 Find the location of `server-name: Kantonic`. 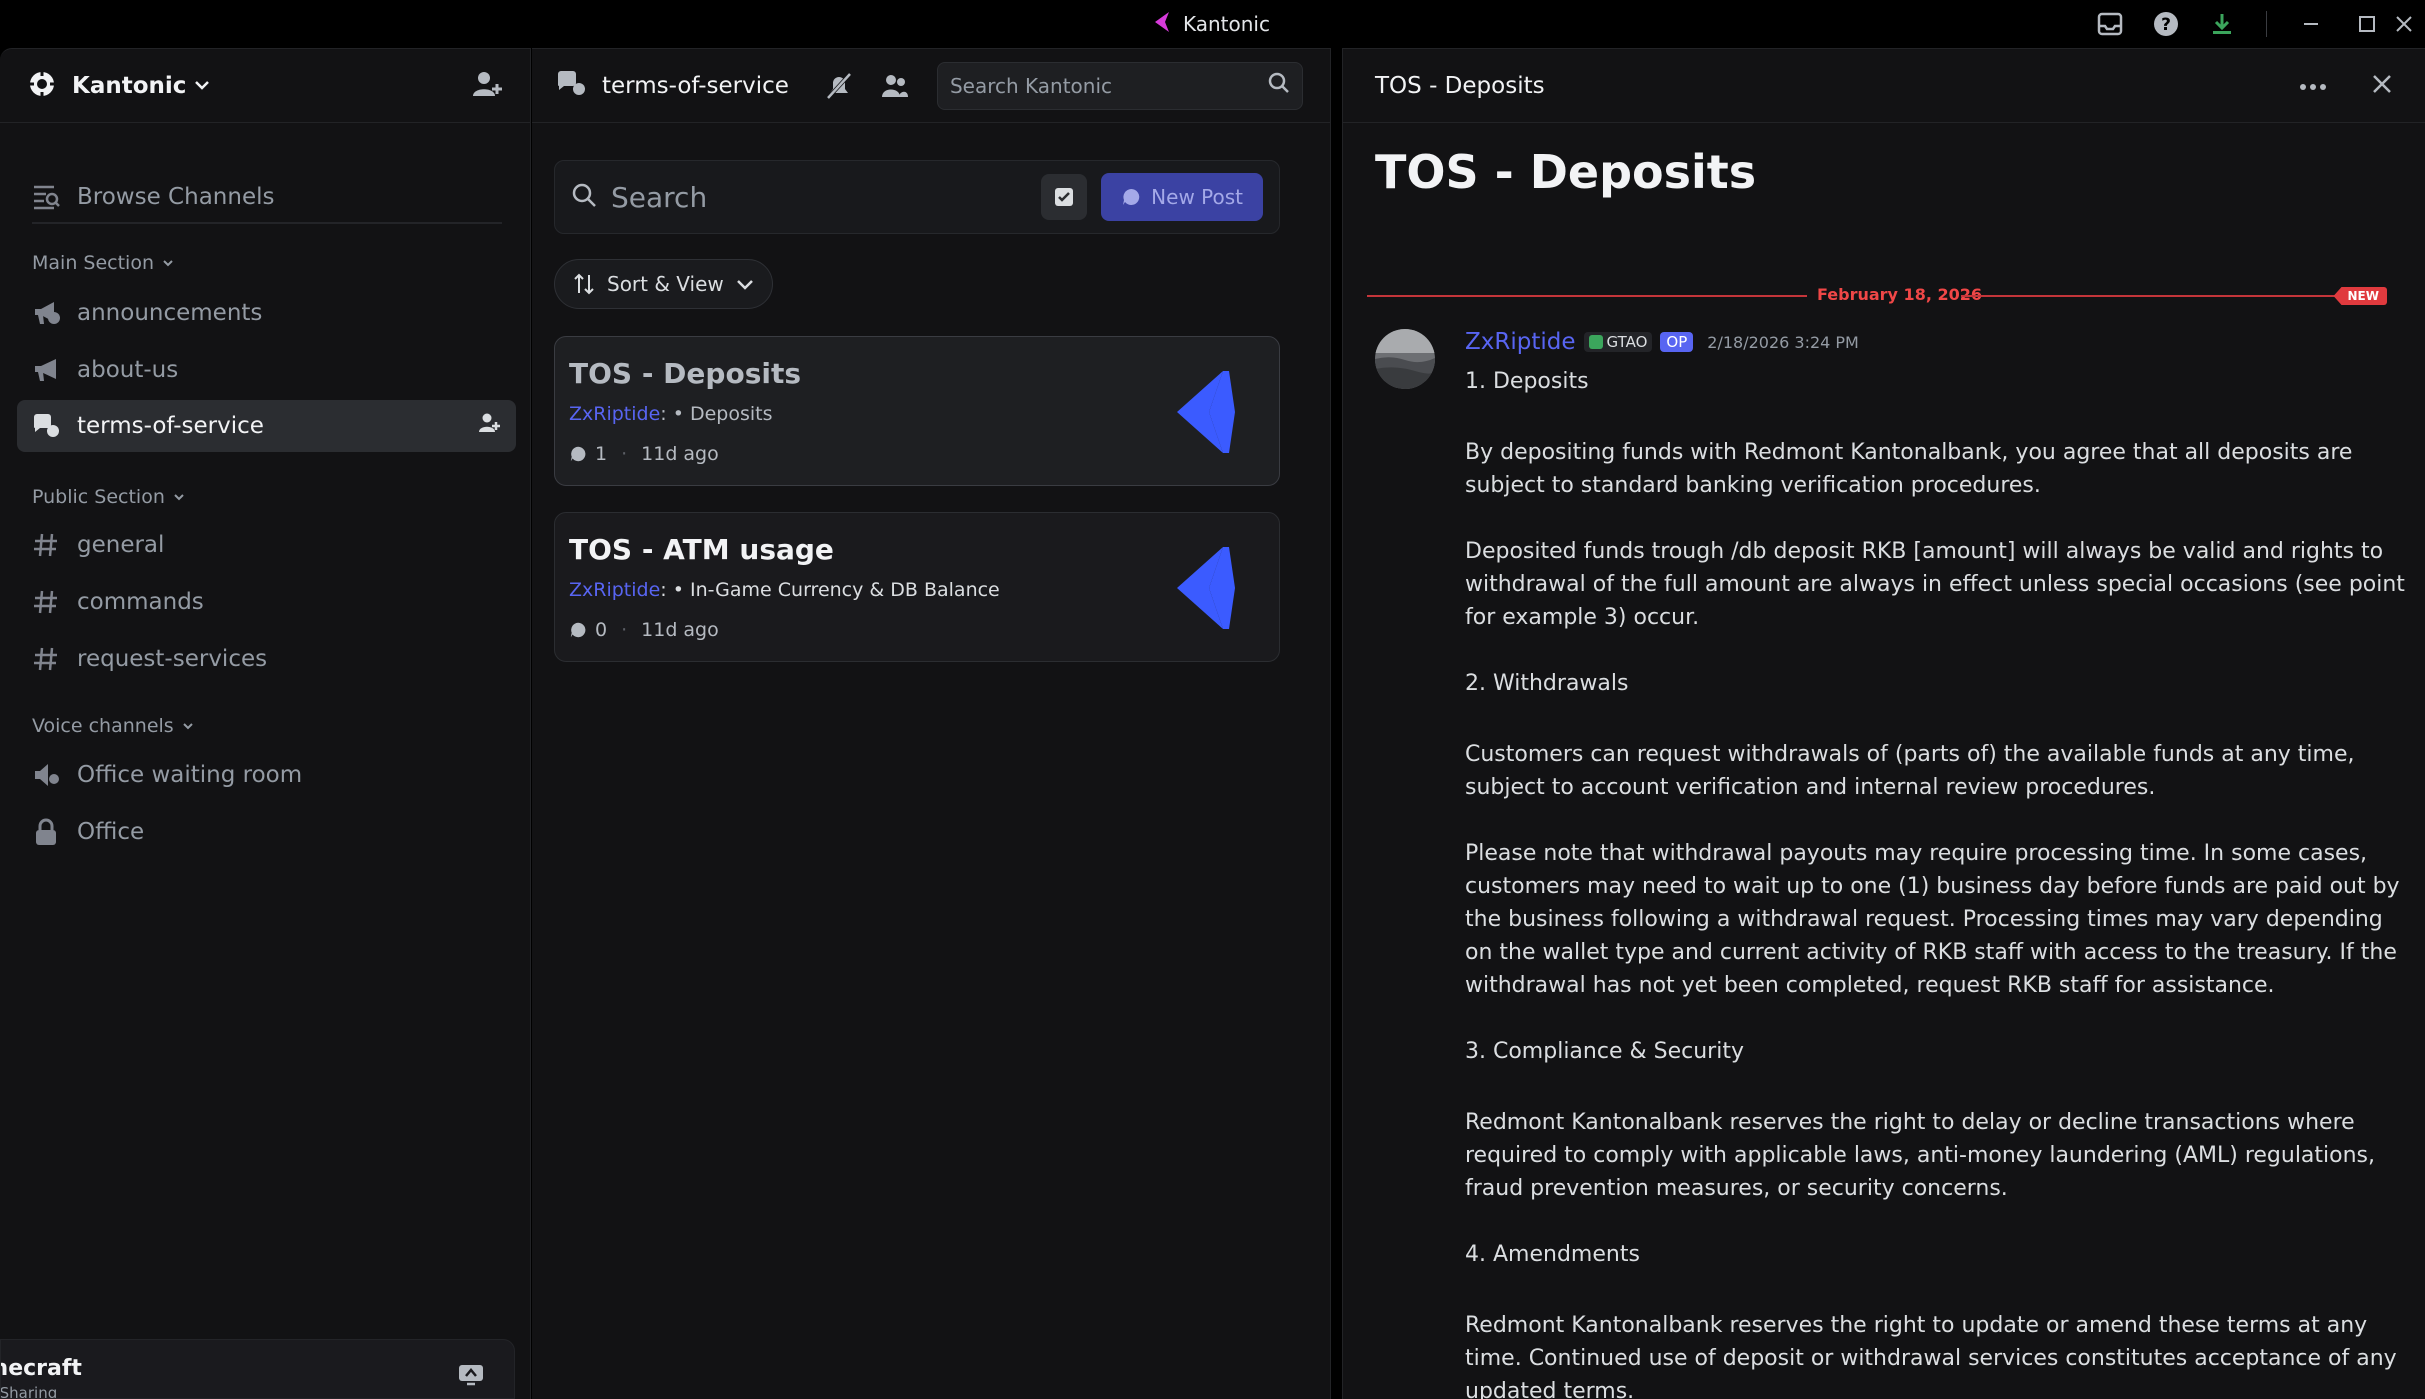

server-name: Kantonic is located at coordinates (129, 85).